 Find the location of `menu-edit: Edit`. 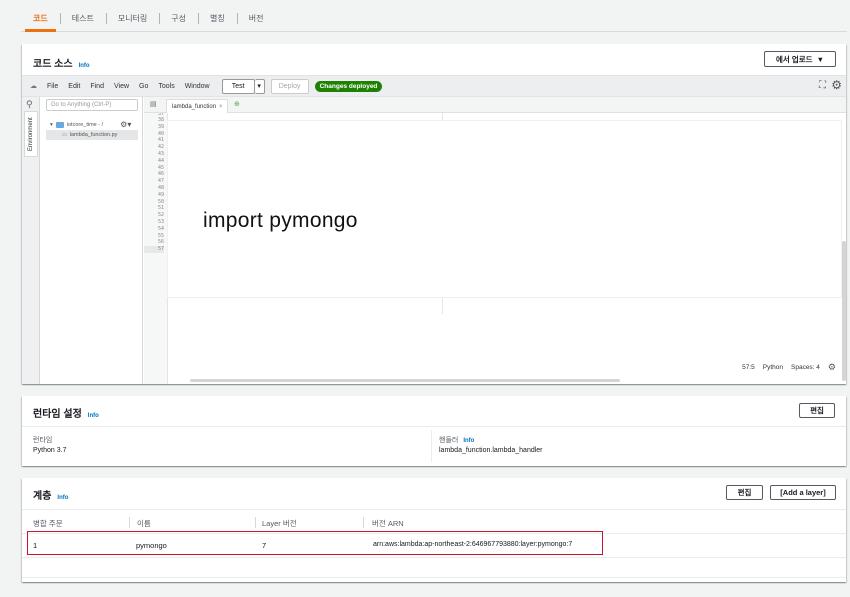

menu-edit: Edit is located at coordinates (74, 86).